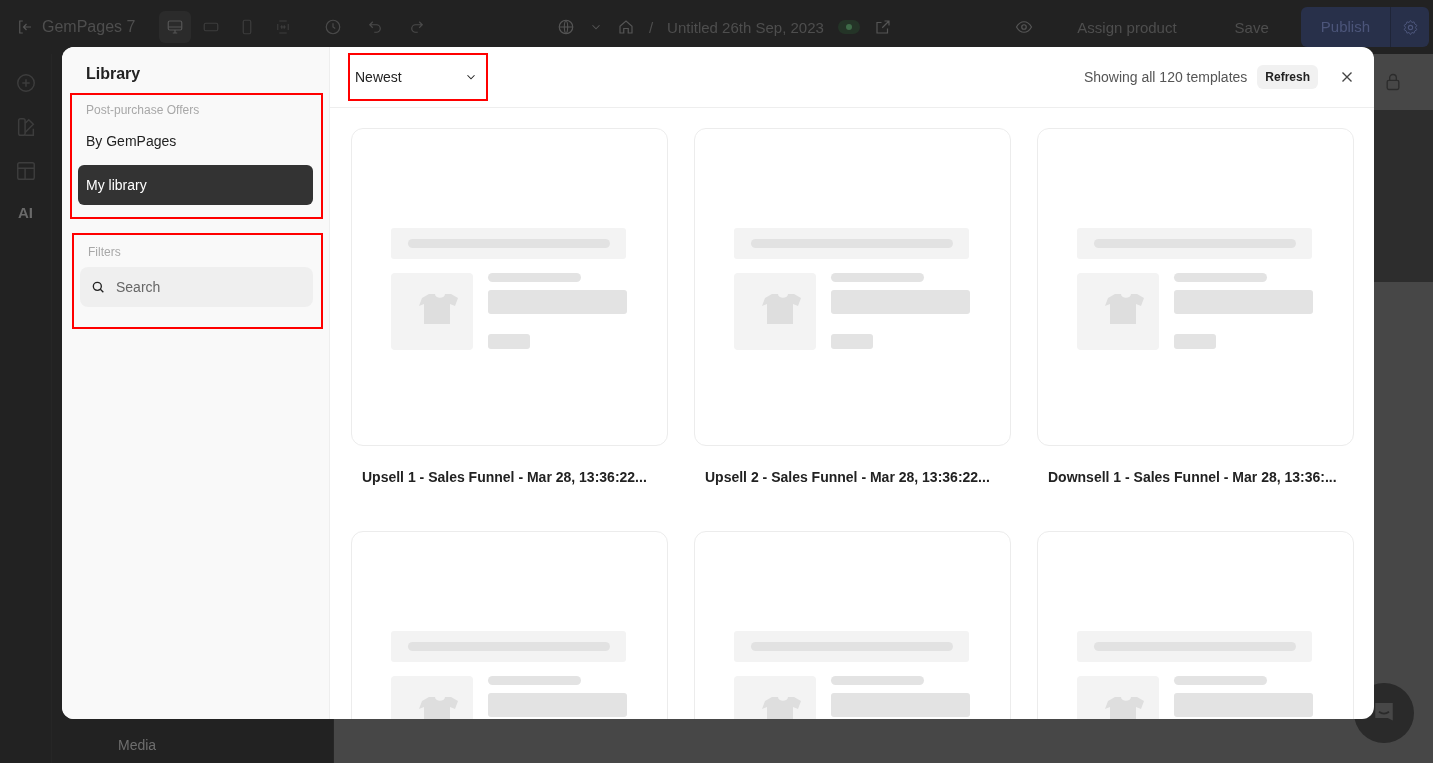 This screenshot has width=1433, height=763. Describe the element at coordinates (175, 27) in the screenshot. I see `desktop-icon` at that location.